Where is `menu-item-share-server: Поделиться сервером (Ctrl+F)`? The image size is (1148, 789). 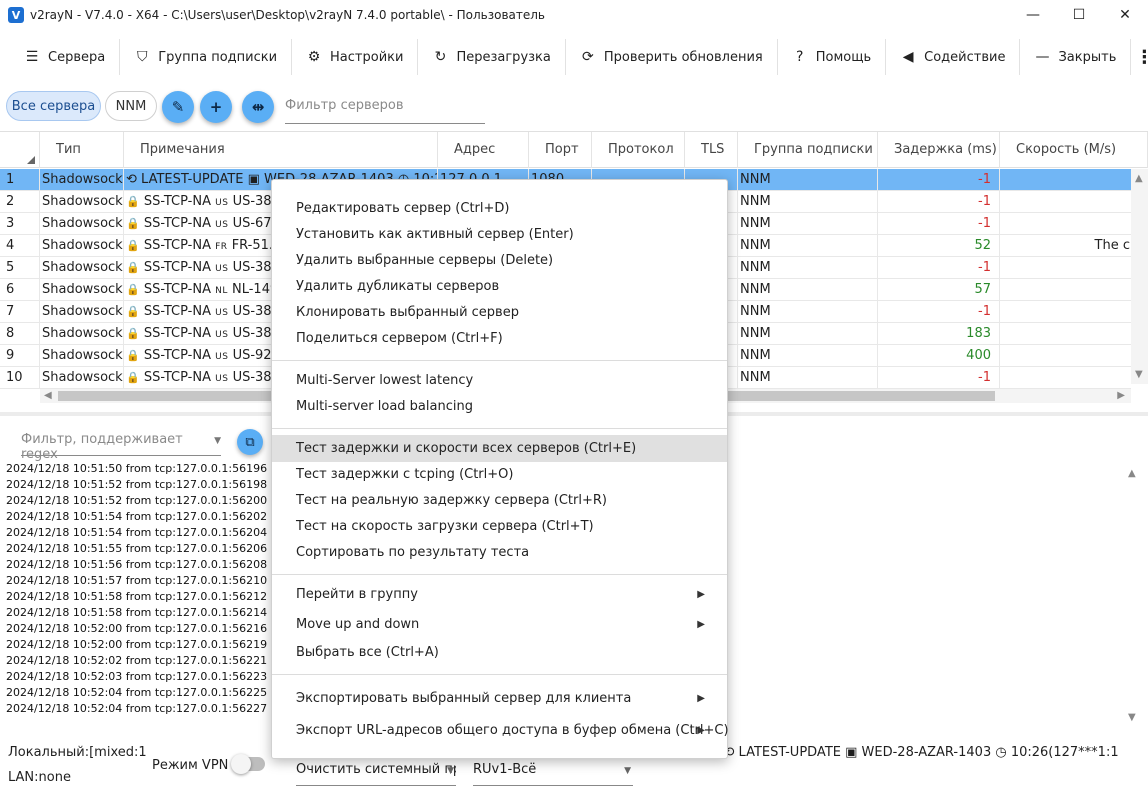
menu-item-share-server: Поделиться сервером (Ctrl+F) is located at coordinates (499, 339).